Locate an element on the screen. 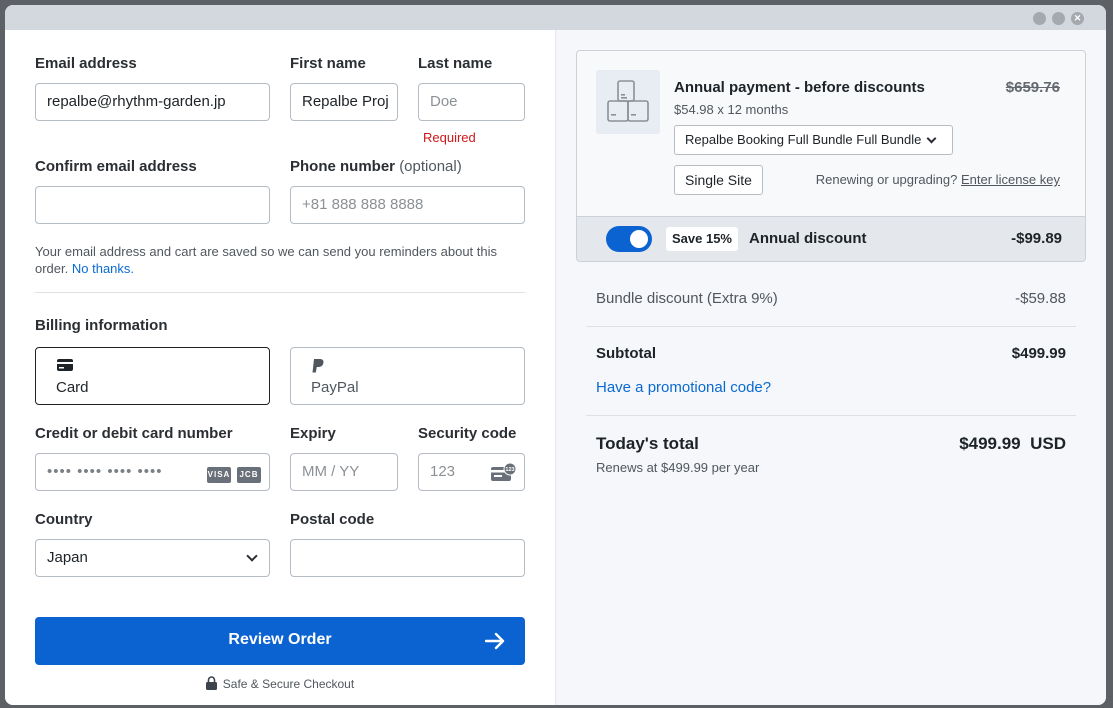 The image size is (1113, 708). phone-optional-text: (optional) is located at coordinates (430, 166).